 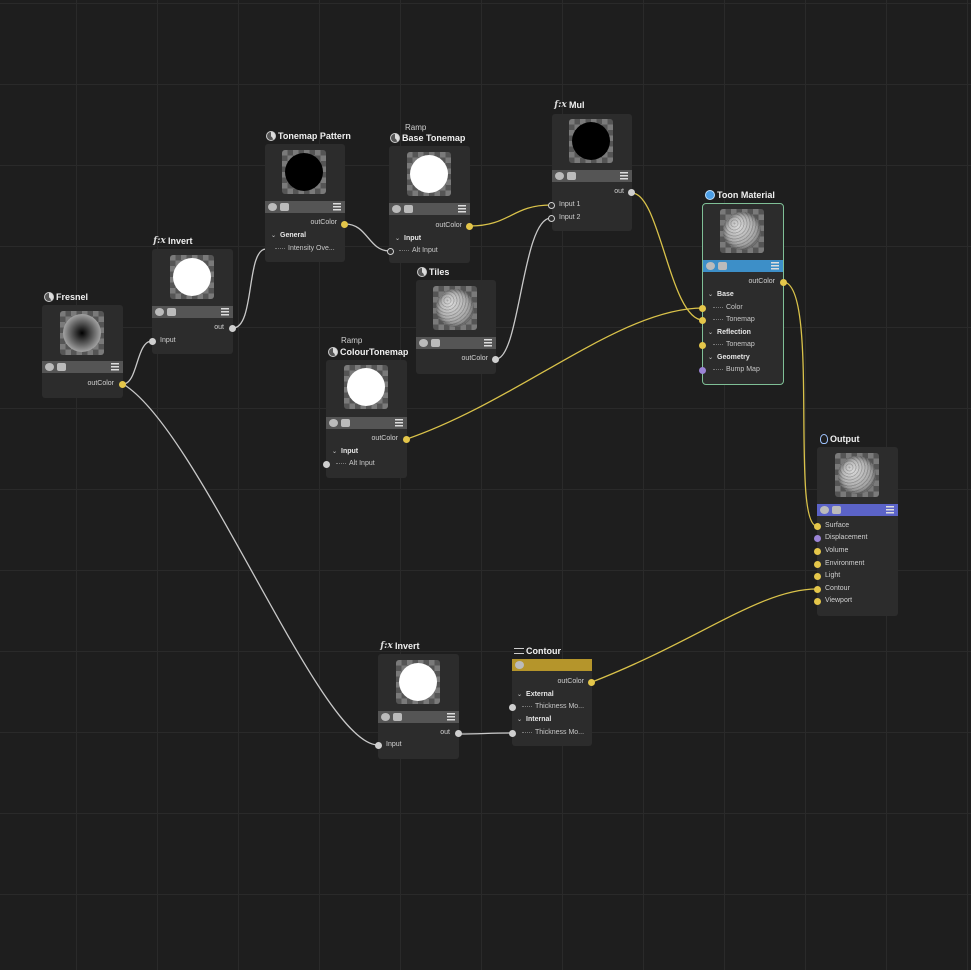 What do you see at coordinates (817, 601) in the screenshot?
I see `output-viewport-port` at bounding box center [817, 601].